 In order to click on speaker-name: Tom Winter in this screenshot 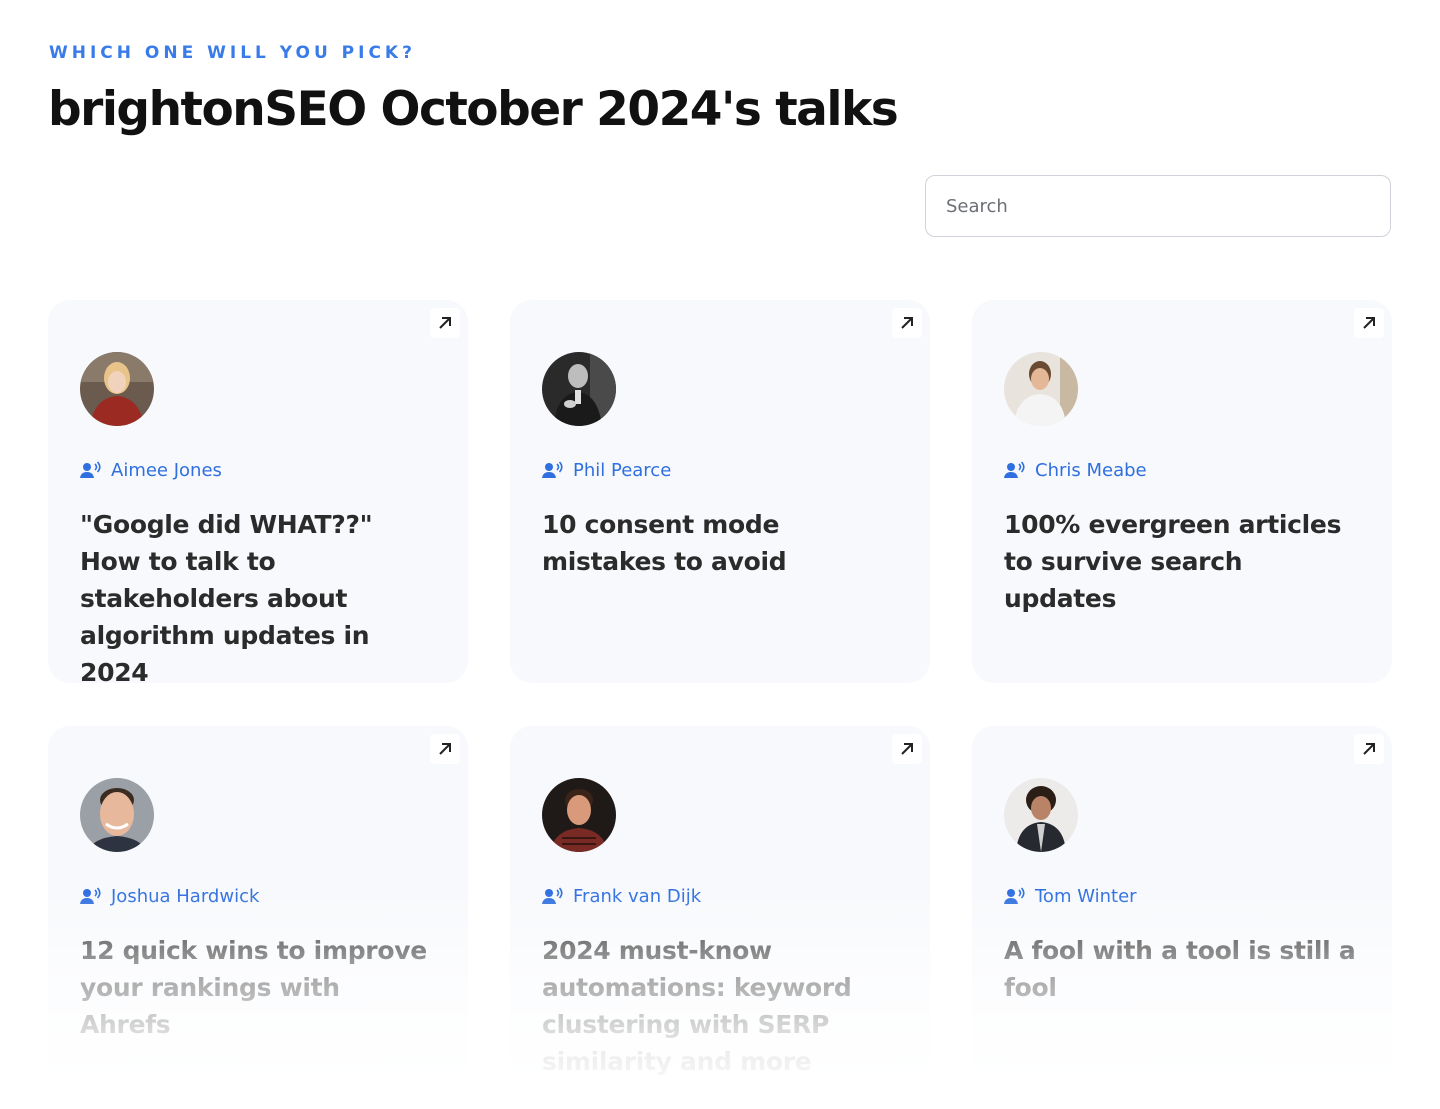, I will do `click(1086, 896)`.